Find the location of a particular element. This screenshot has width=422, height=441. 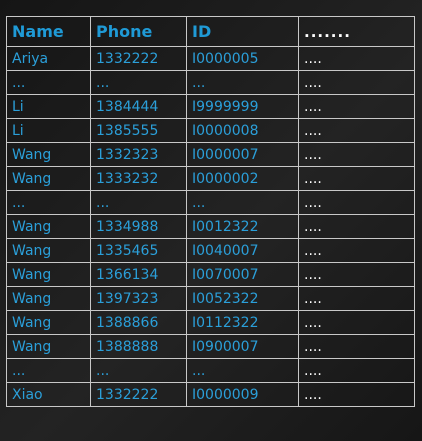

cell-id: I0000008 is located at coordinates (242, 130).